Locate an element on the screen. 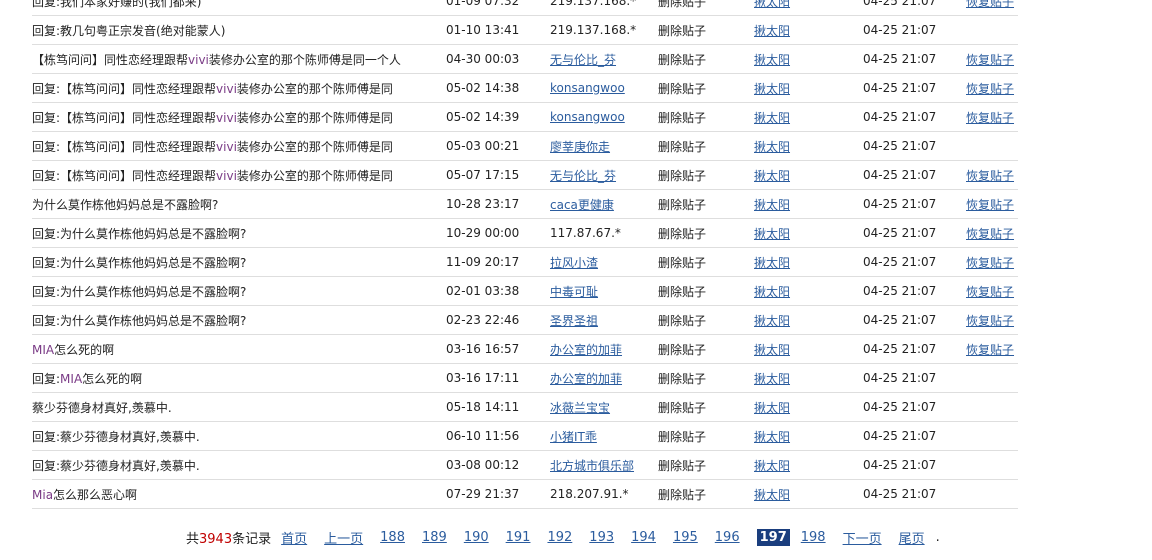 This screenshot has height=560, width=1152. page-link: 188 is located at coordinates (392, 537).